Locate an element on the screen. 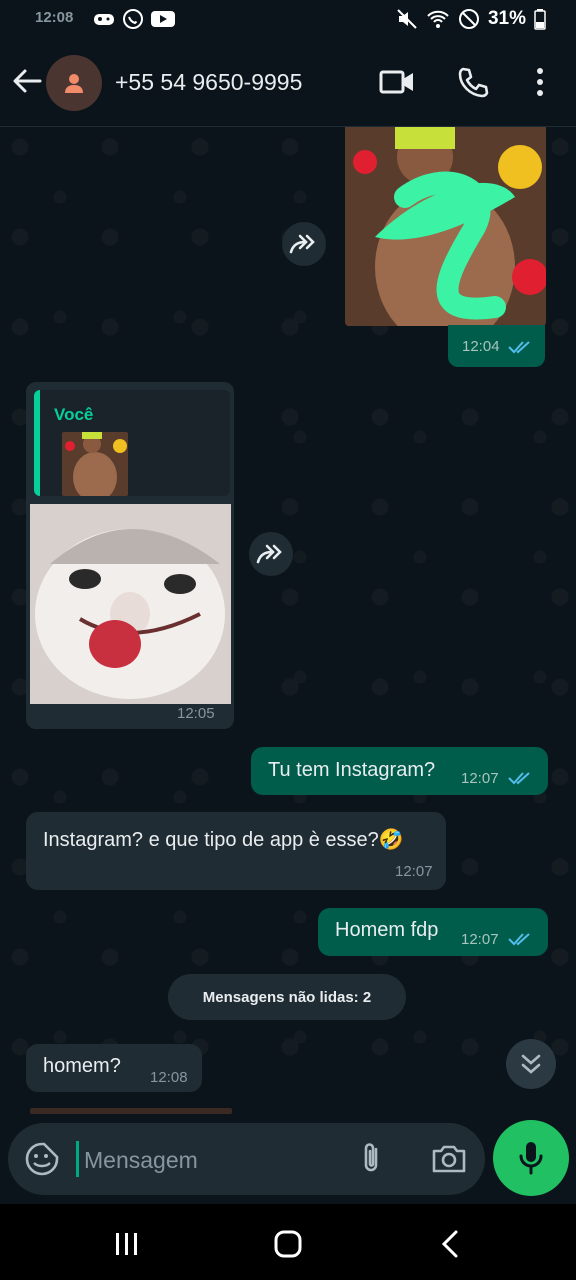 Image resolution: width=576 pixels, height=1280 pixels. video-camera-icon is located at coordinates (396, 82).